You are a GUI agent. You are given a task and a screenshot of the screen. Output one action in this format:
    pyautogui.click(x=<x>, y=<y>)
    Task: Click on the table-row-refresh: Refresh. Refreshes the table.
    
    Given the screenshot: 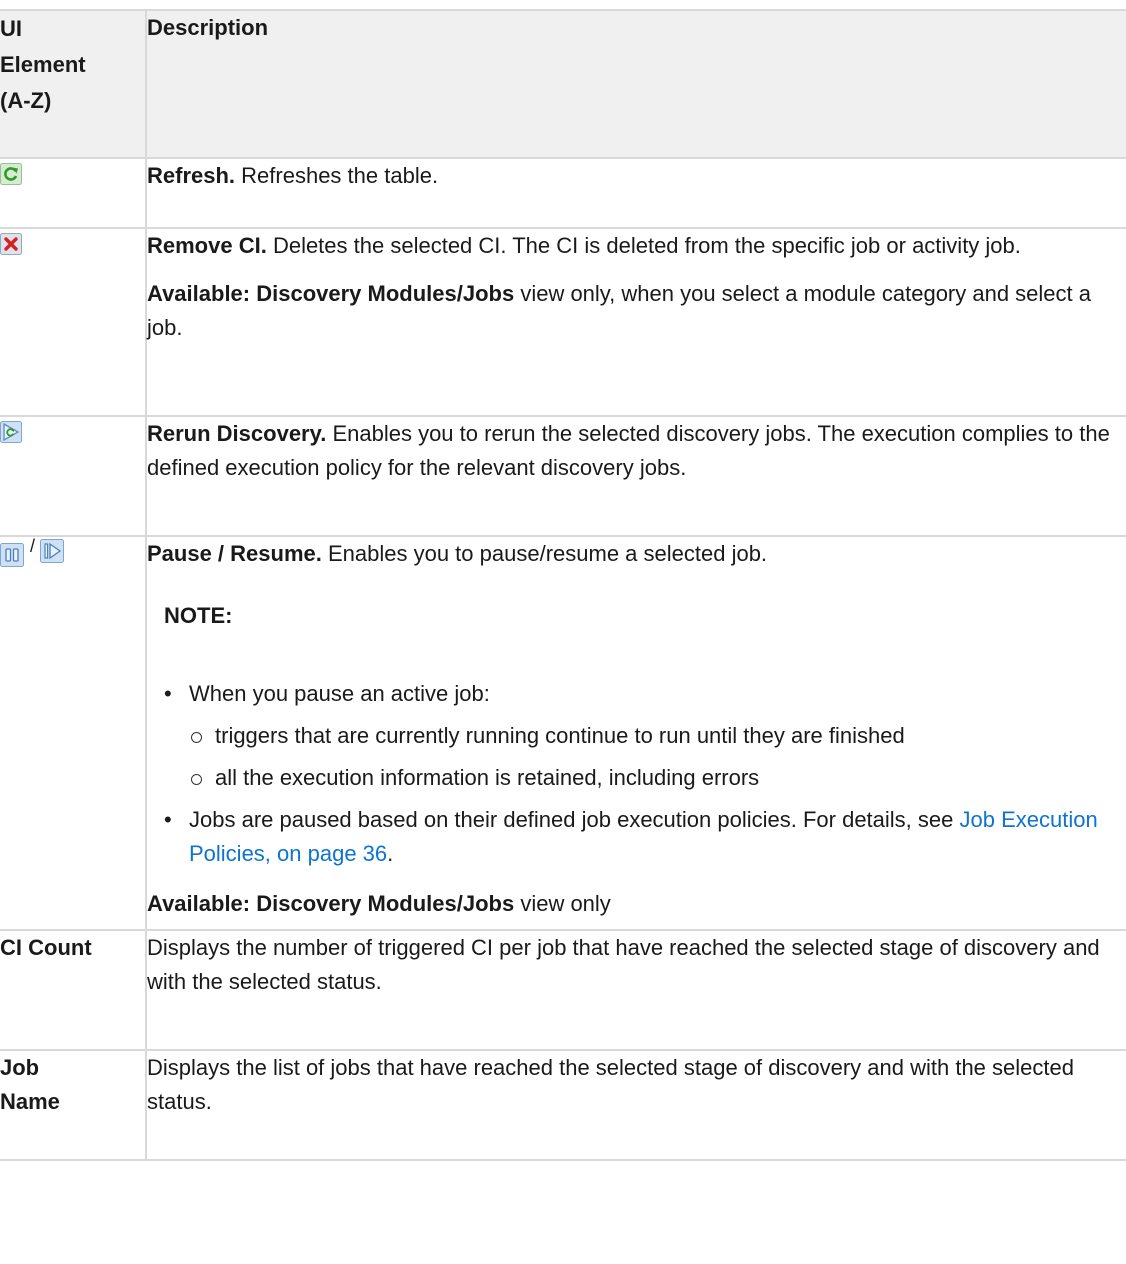 What is the action you would take?
    pyautogui.click(x=563, y=193)
    